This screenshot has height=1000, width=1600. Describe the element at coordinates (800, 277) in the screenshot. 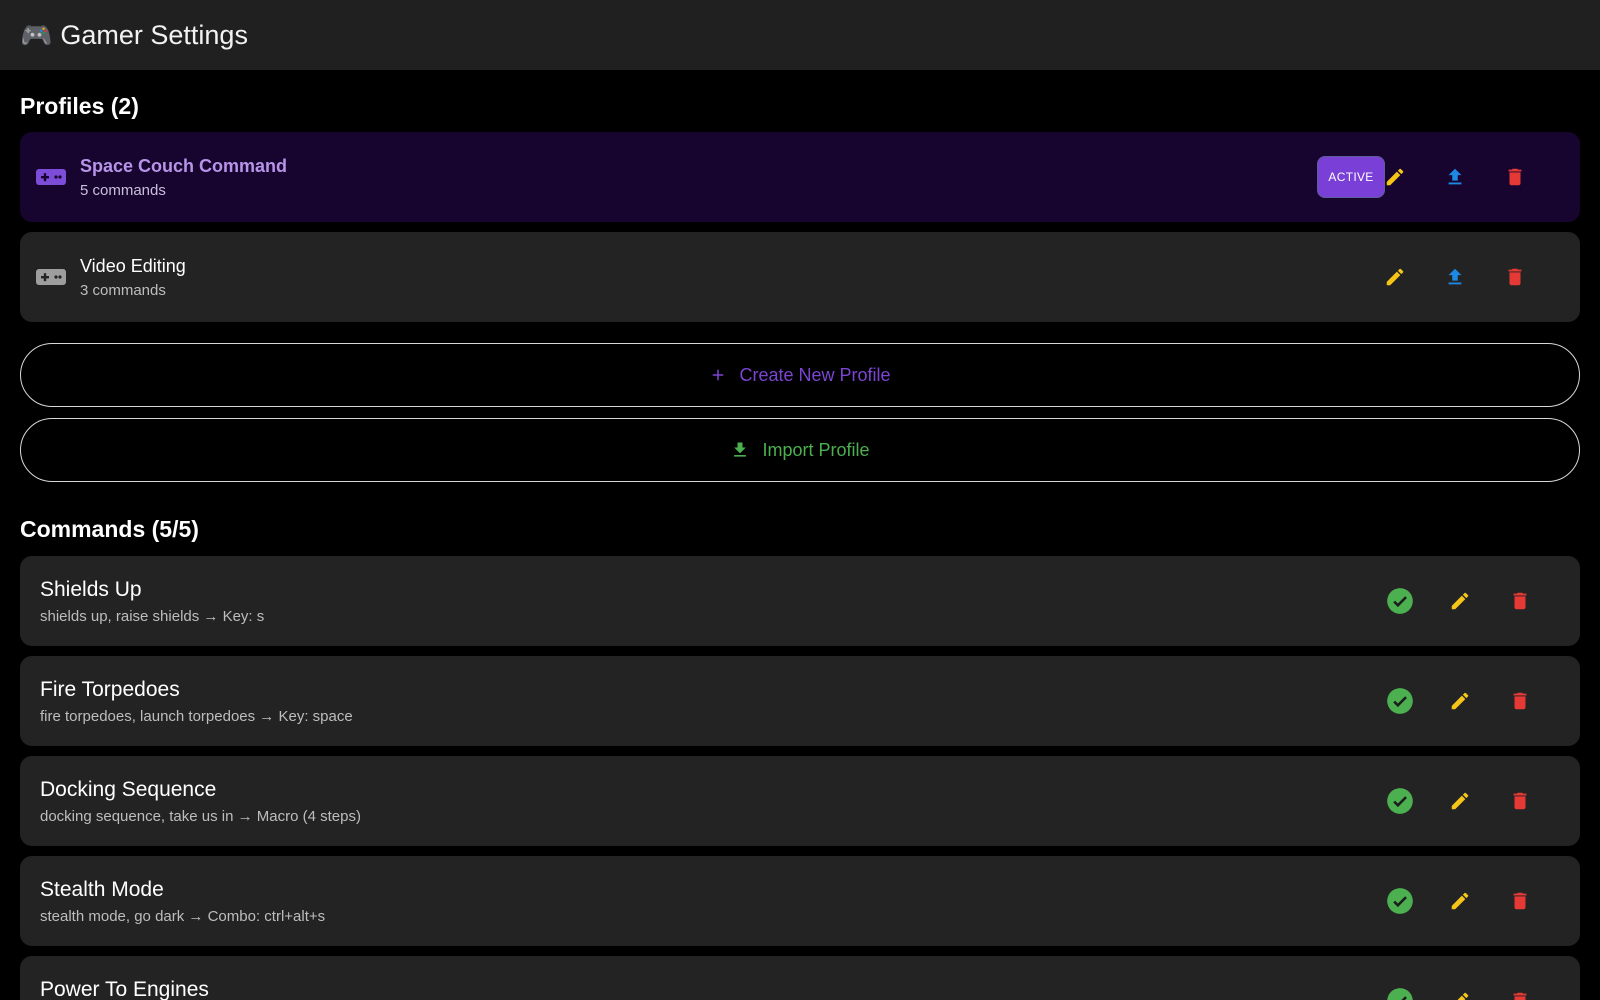

I see `profile-card-video-editing: Video Editing 3 commands` at that location.